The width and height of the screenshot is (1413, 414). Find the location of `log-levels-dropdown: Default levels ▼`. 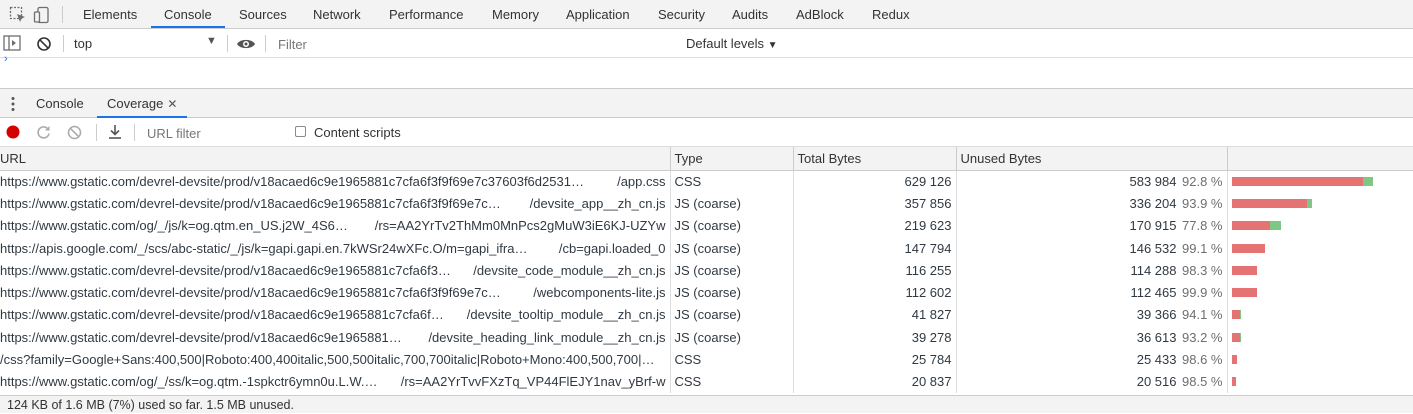

log-levels-dropdown: Default levels ▼ is located at coordinates (732, 43).